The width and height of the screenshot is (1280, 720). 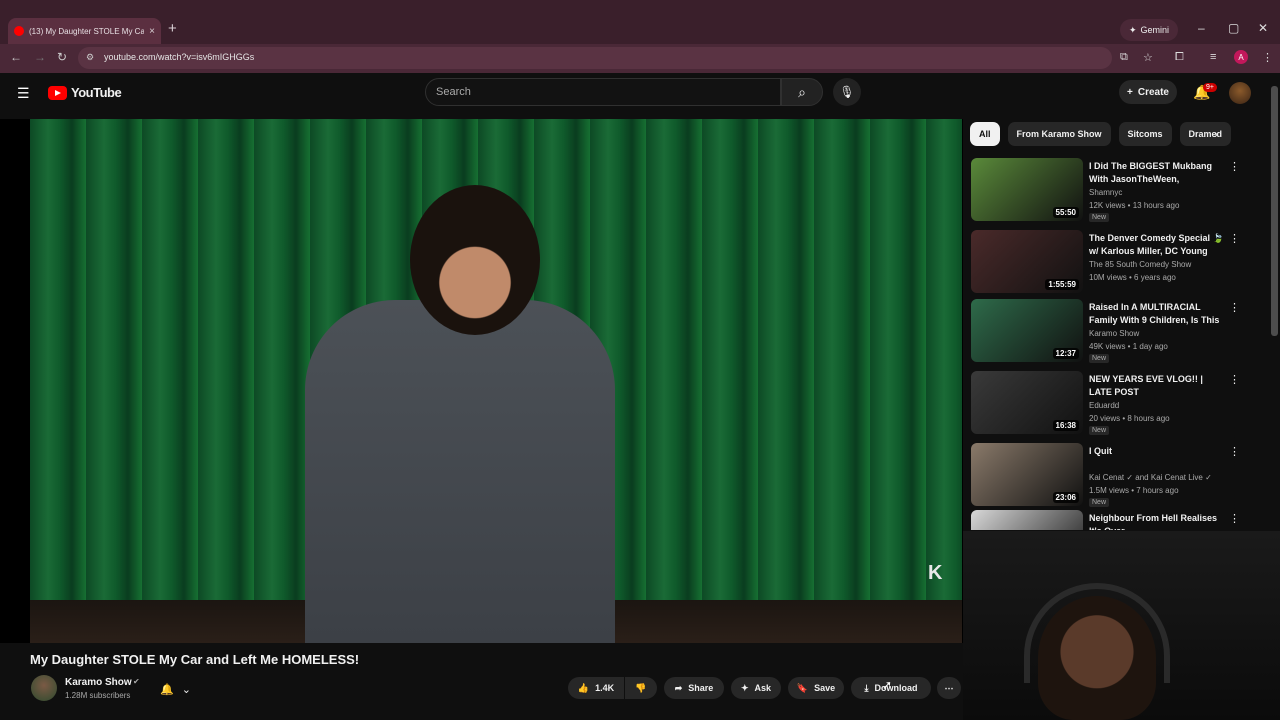 What do you see at coordinates (1105, 192) in the screenshot?
I see `recommendation-channel: Shamnyc` at bounding box center [1105, 192].